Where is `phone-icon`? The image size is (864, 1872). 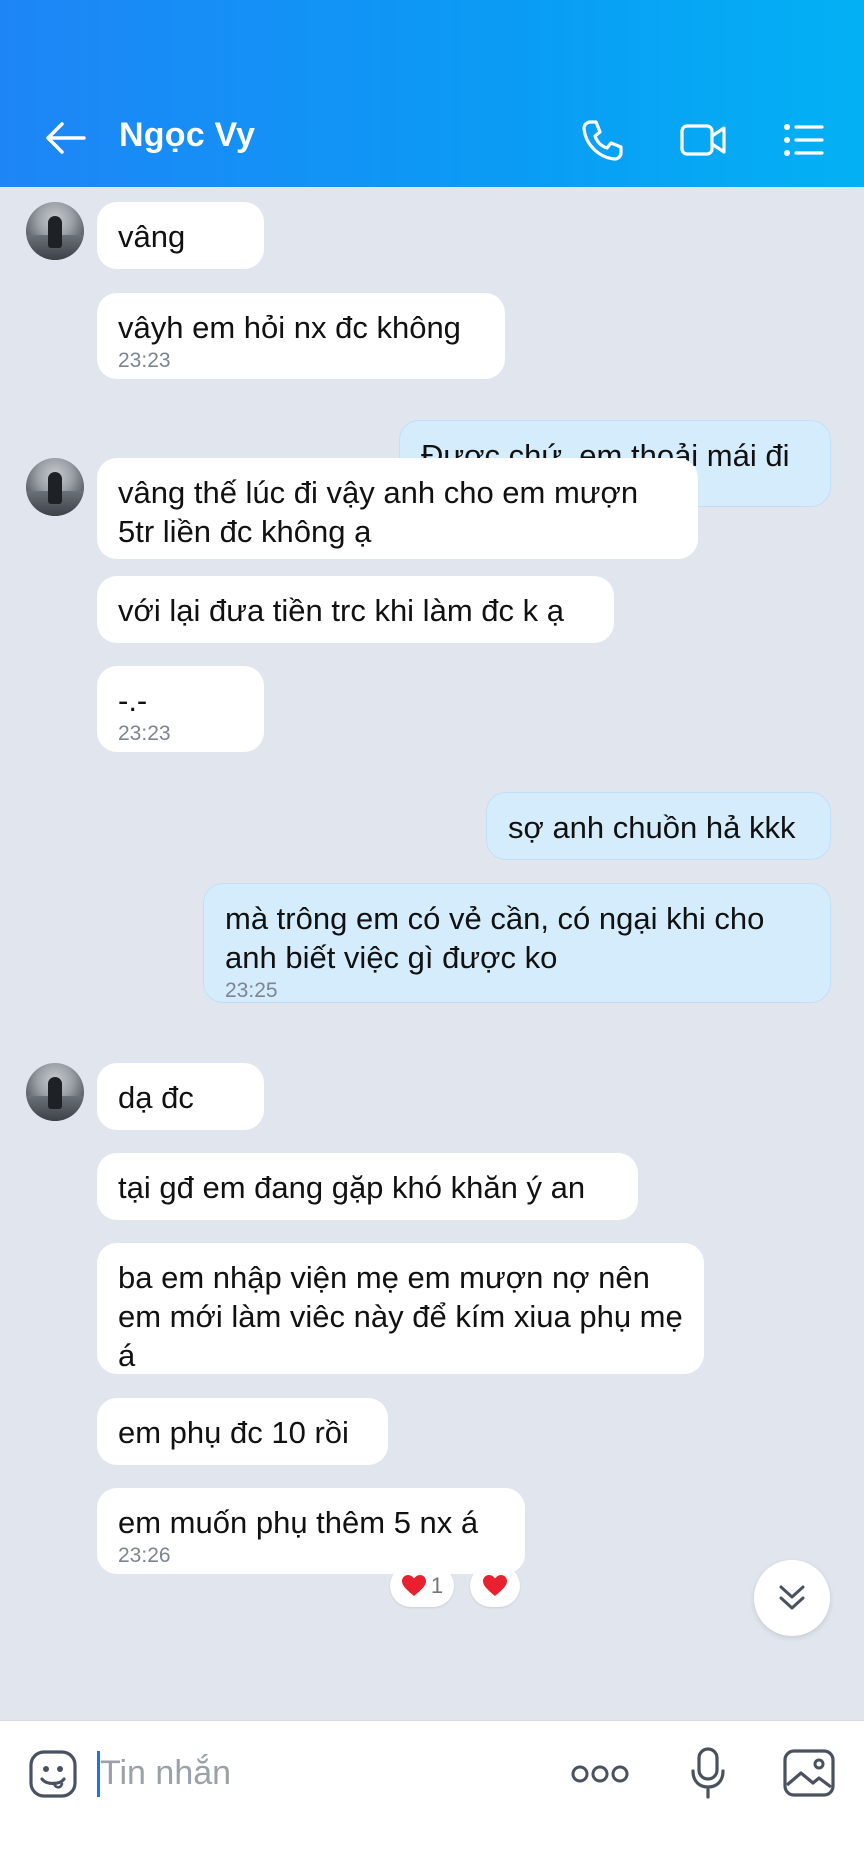 phone-icon is located at coordinates (602, 140).